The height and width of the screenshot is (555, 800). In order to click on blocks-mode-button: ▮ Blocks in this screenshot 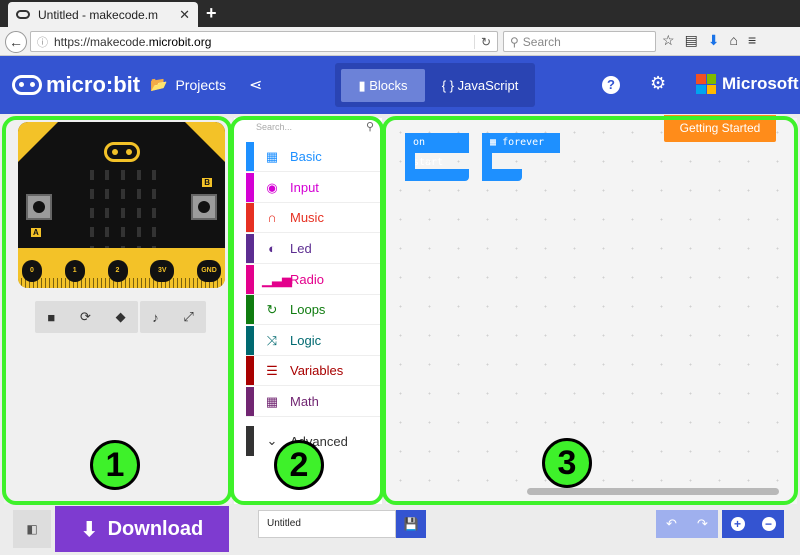, I will do `click(383, 85)`.